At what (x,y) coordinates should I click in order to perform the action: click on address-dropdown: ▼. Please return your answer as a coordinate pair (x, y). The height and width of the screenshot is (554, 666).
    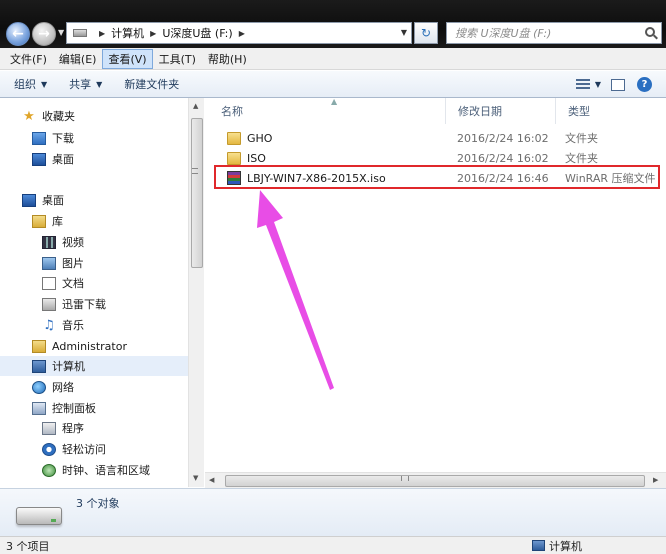
    Looking at the image, I should click on (404, 32).